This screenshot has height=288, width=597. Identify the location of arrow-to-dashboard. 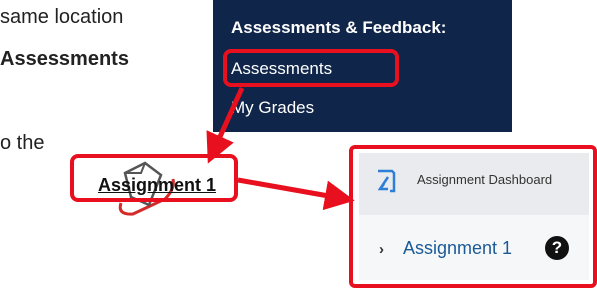
(296, 194).